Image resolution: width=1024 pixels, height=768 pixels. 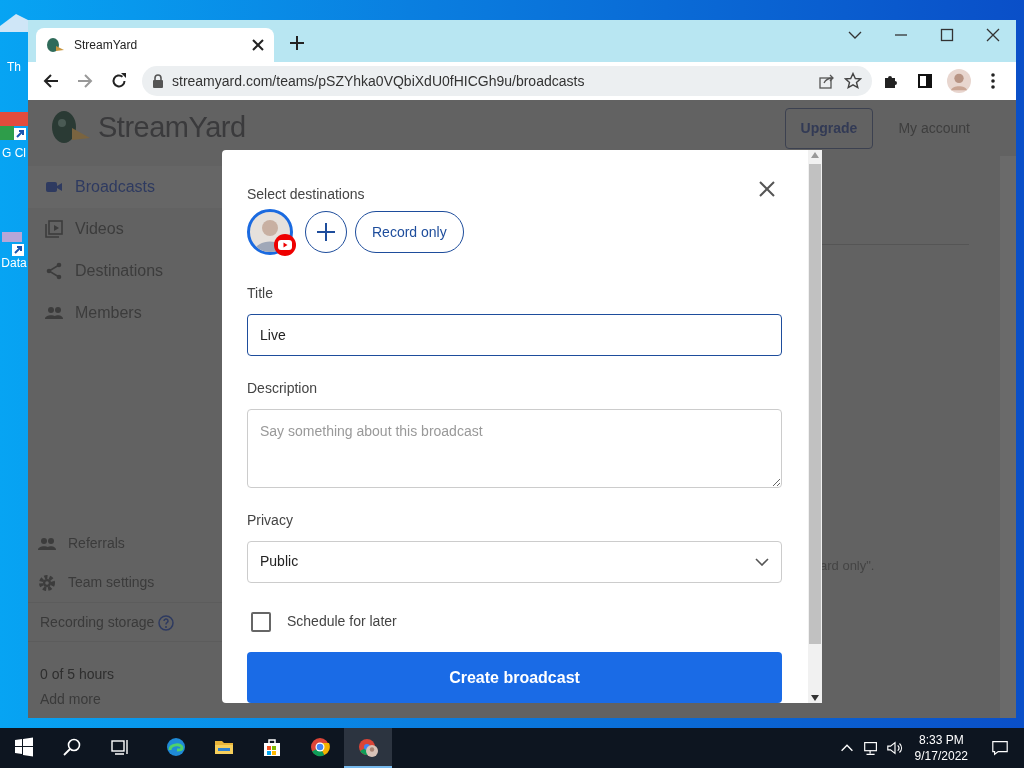 I want to click on back-icon, so click(x=51, y=81).